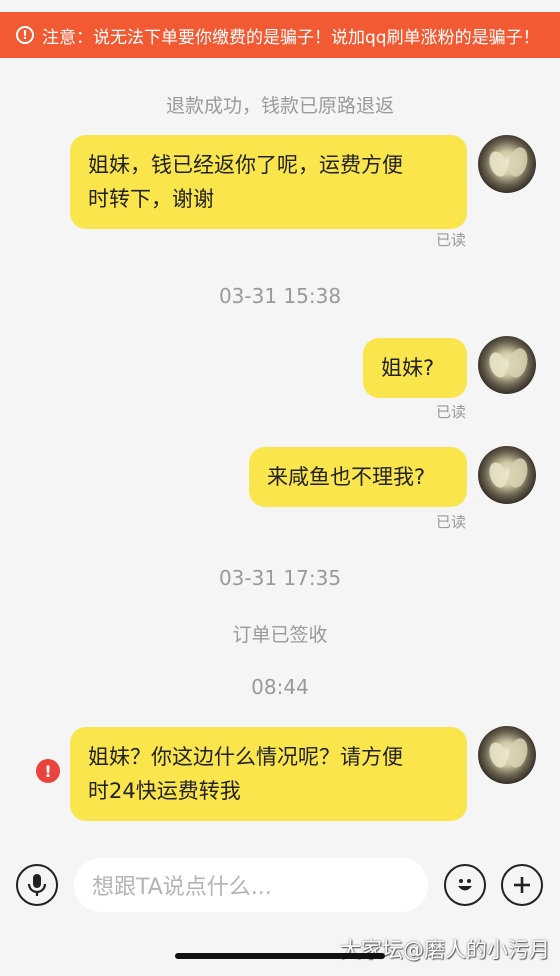 The image size is (560, 976). I want to click on message-bubble: 姐妹?, so click(415, 368).